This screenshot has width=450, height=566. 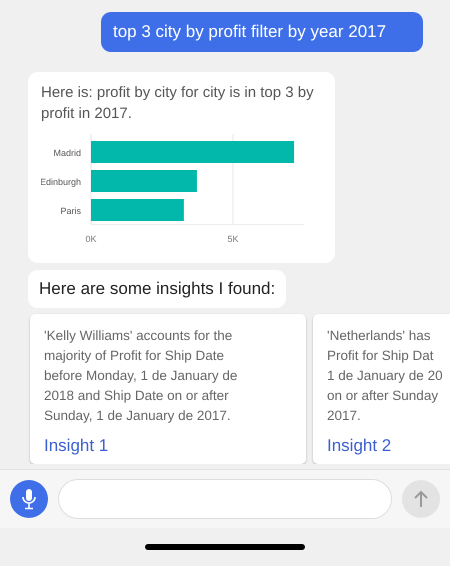 What do you see at coordinates (385, 376) in the screenshot?
I see `insight-text: 'Netherlands' has Profit for Ship Dat 1 de January de 20 on or after Sunday 2017.` at bounding box center [385, 376].